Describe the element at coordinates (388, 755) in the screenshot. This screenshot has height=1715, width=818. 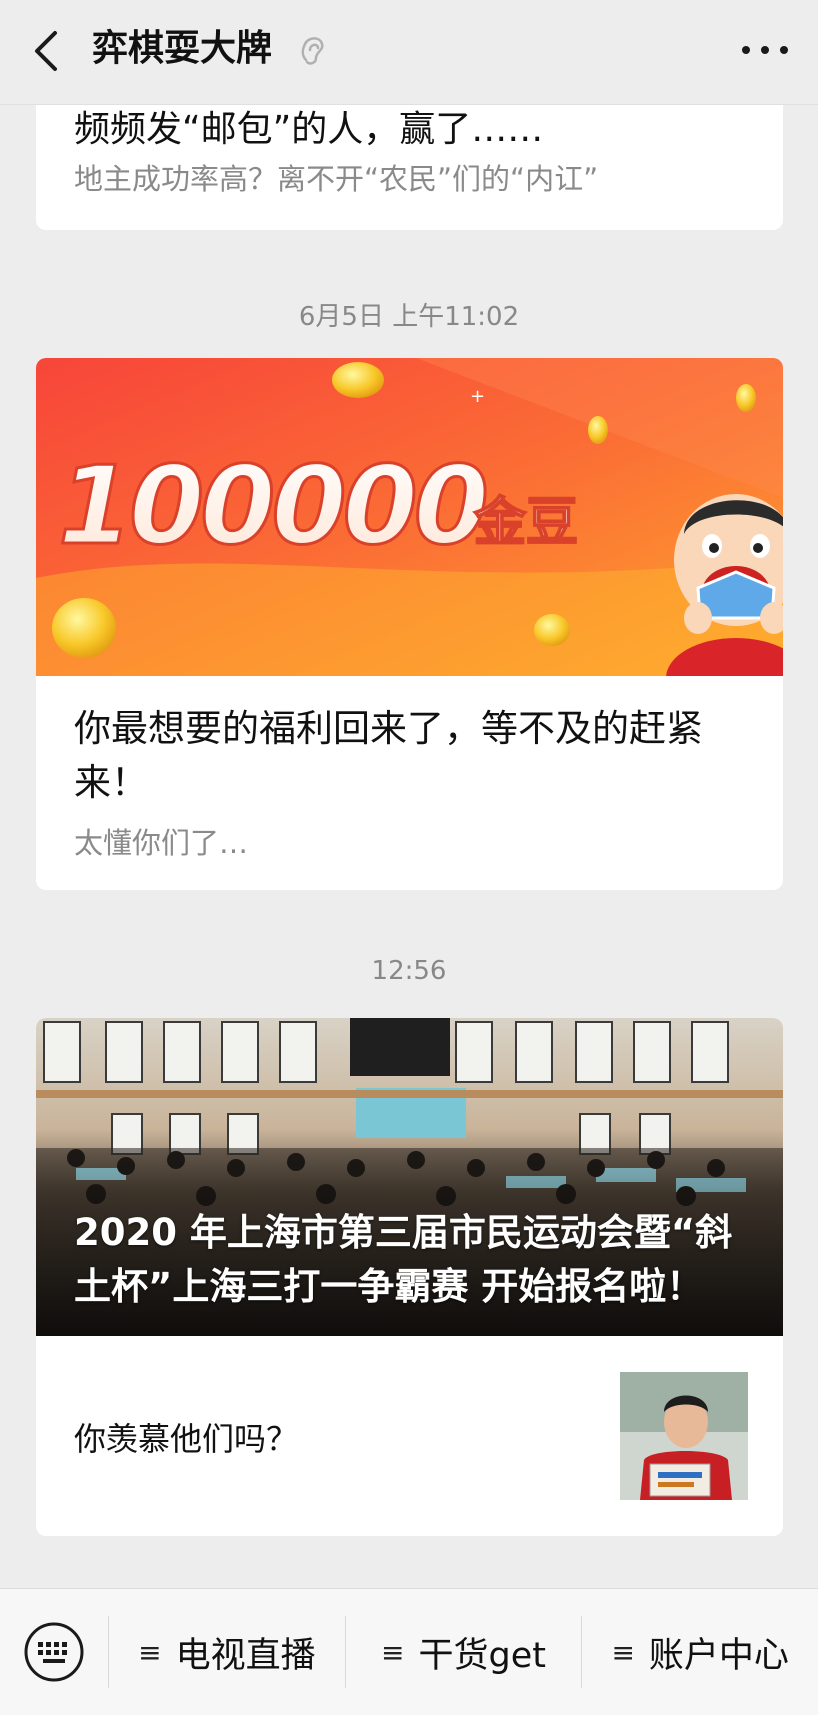
I see `article-title: 你最想要的福利回来了，等不及的赶紧来！` at that location.